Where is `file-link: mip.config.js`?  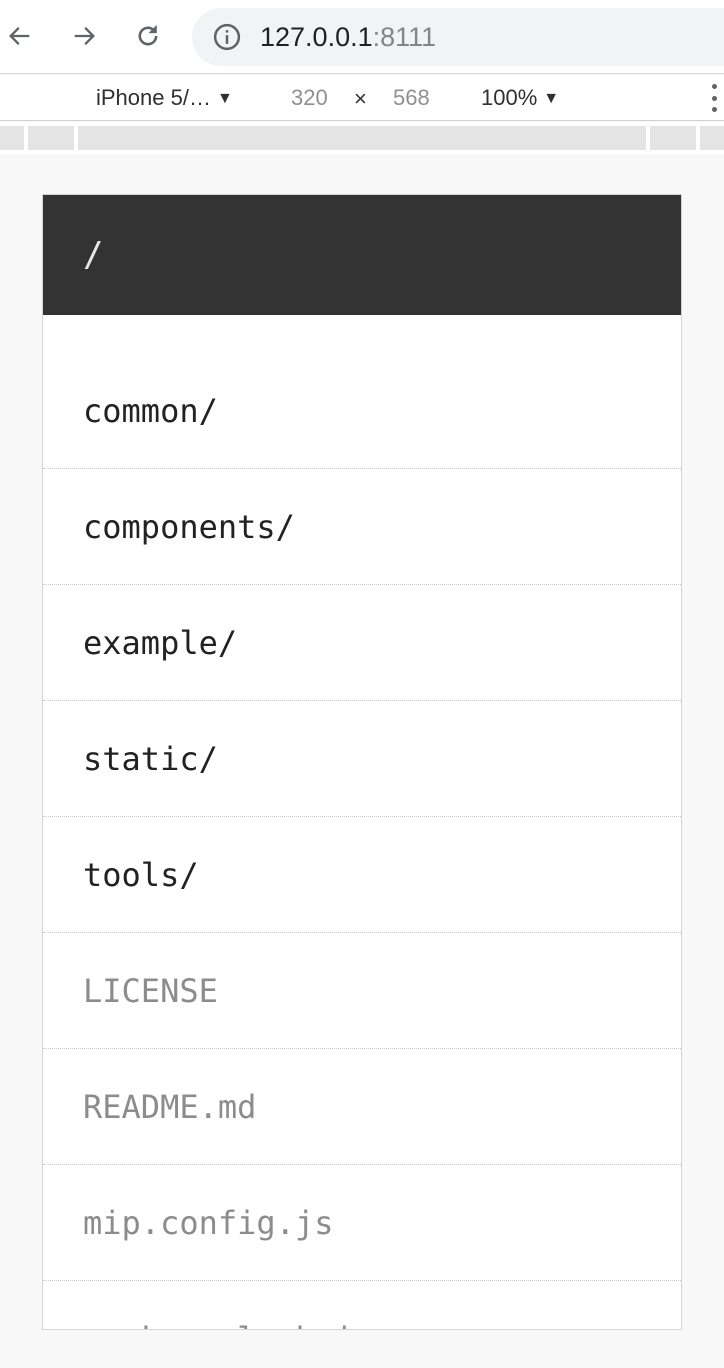
file-link: mip.config.js is located at coordinates (362, 1223).